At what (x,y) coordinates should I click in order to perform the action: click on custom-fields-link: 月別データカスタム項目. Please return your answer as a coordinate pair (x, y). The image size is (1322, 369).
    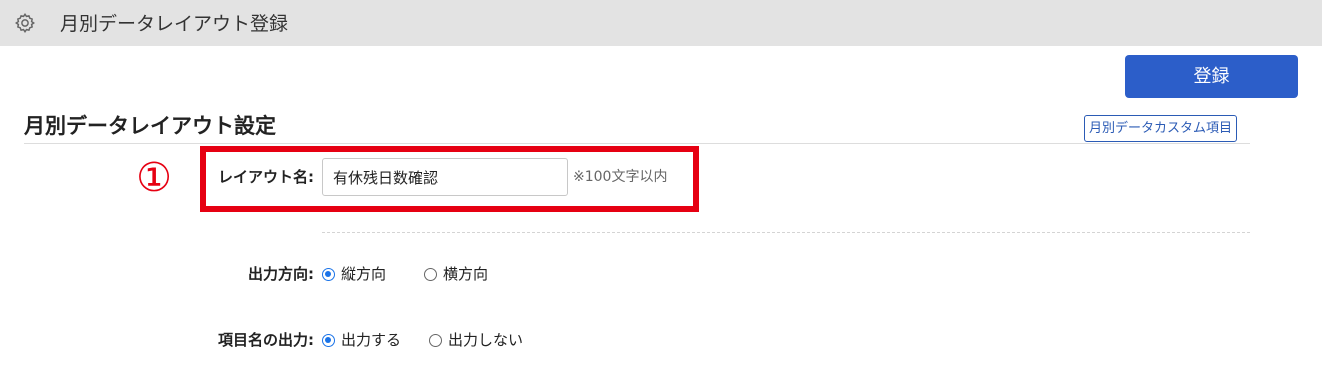
    Looking at the image, I should click on (1161, 128).